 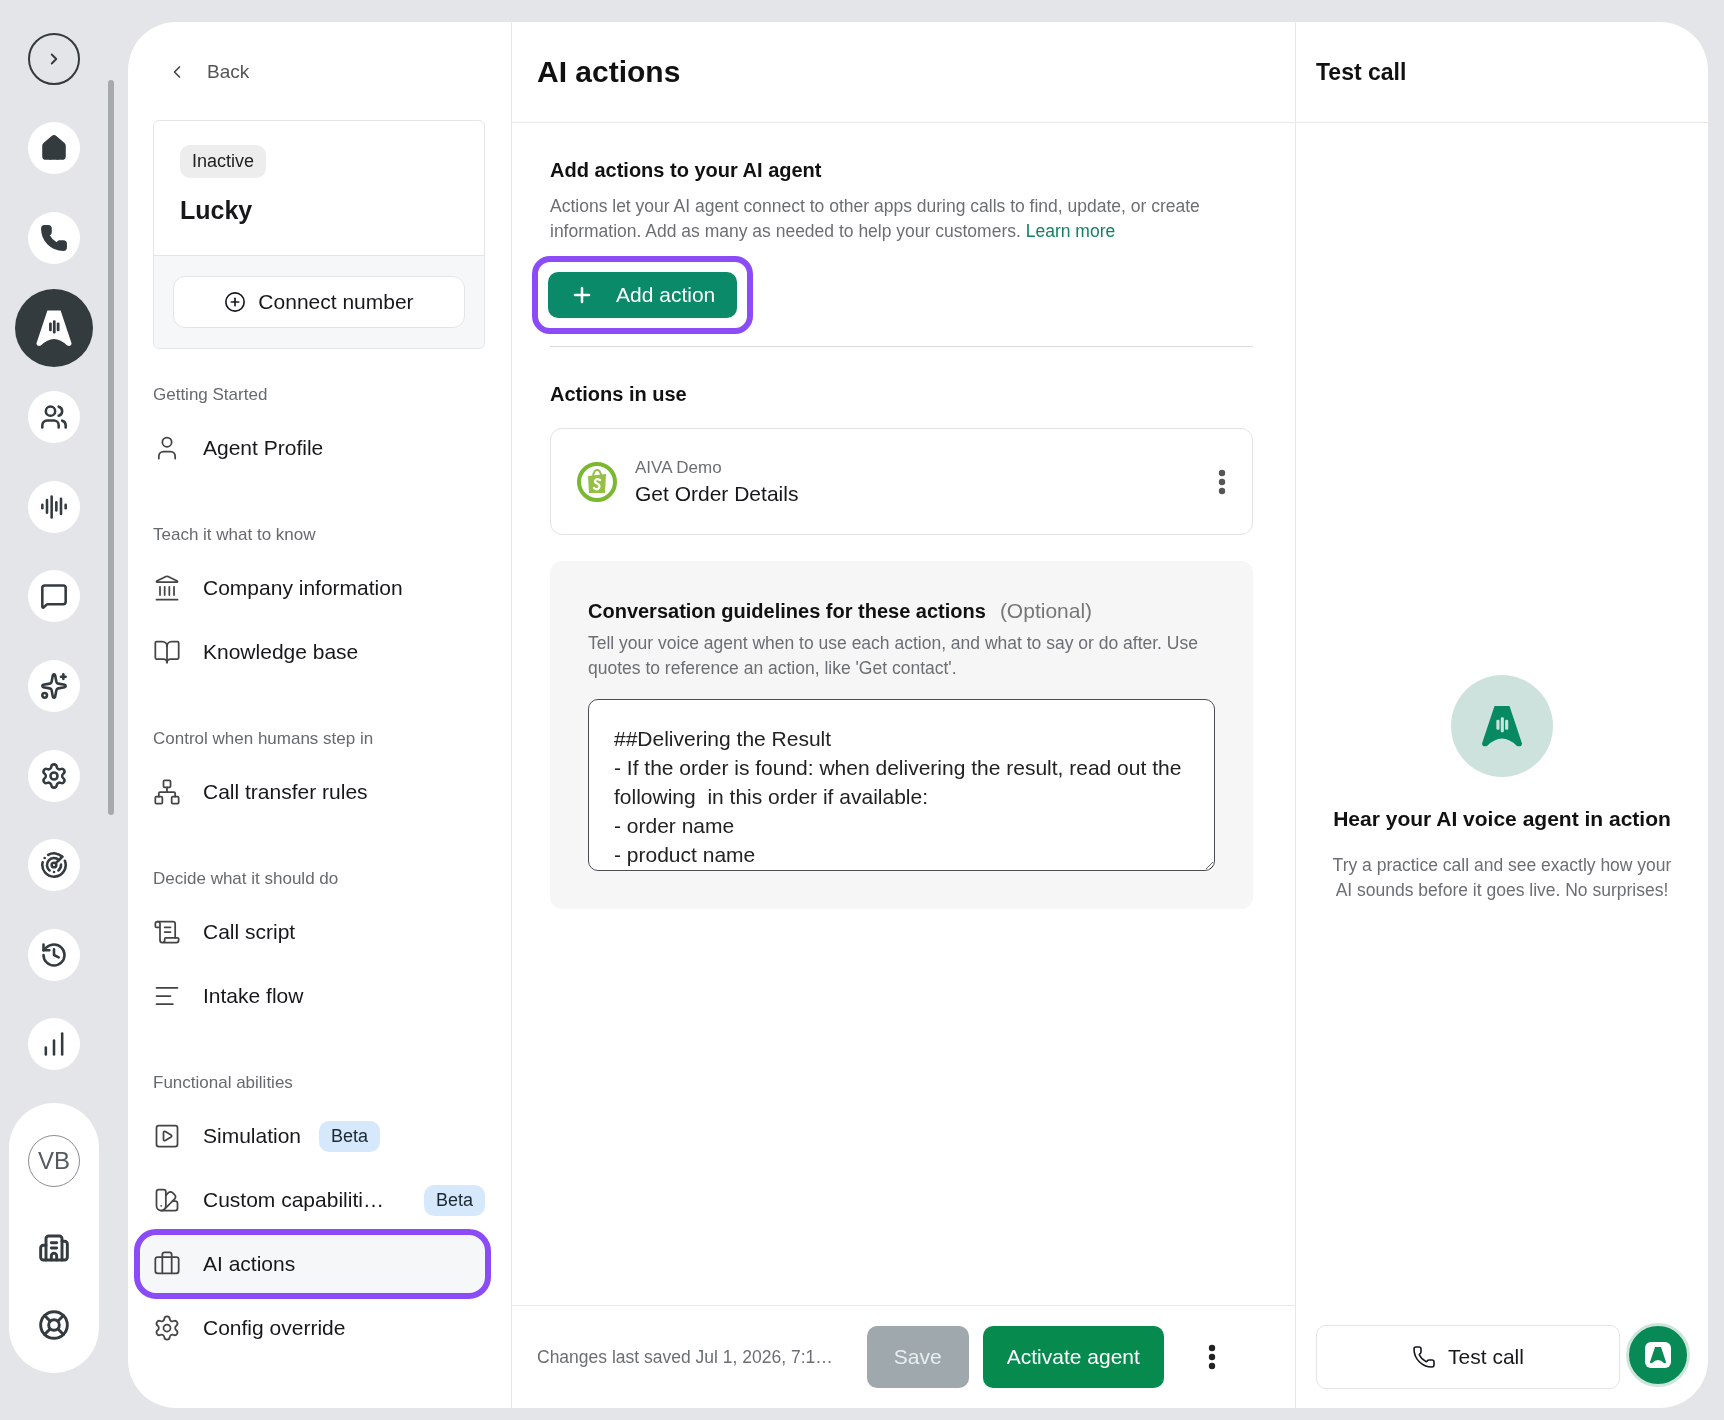 I want to click on agent-name: Lucky, so click(x=216, y=210).